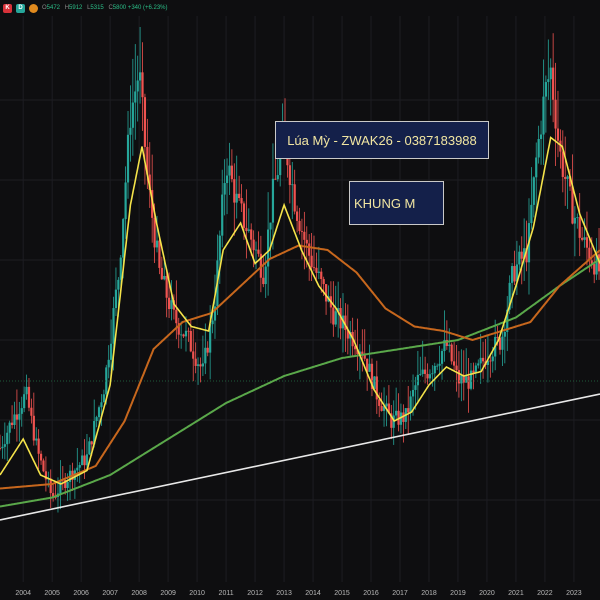 This screenshot has width=600, height=600. I want to click on timeframe-annotation: KHUNG M, so click(396, 203).